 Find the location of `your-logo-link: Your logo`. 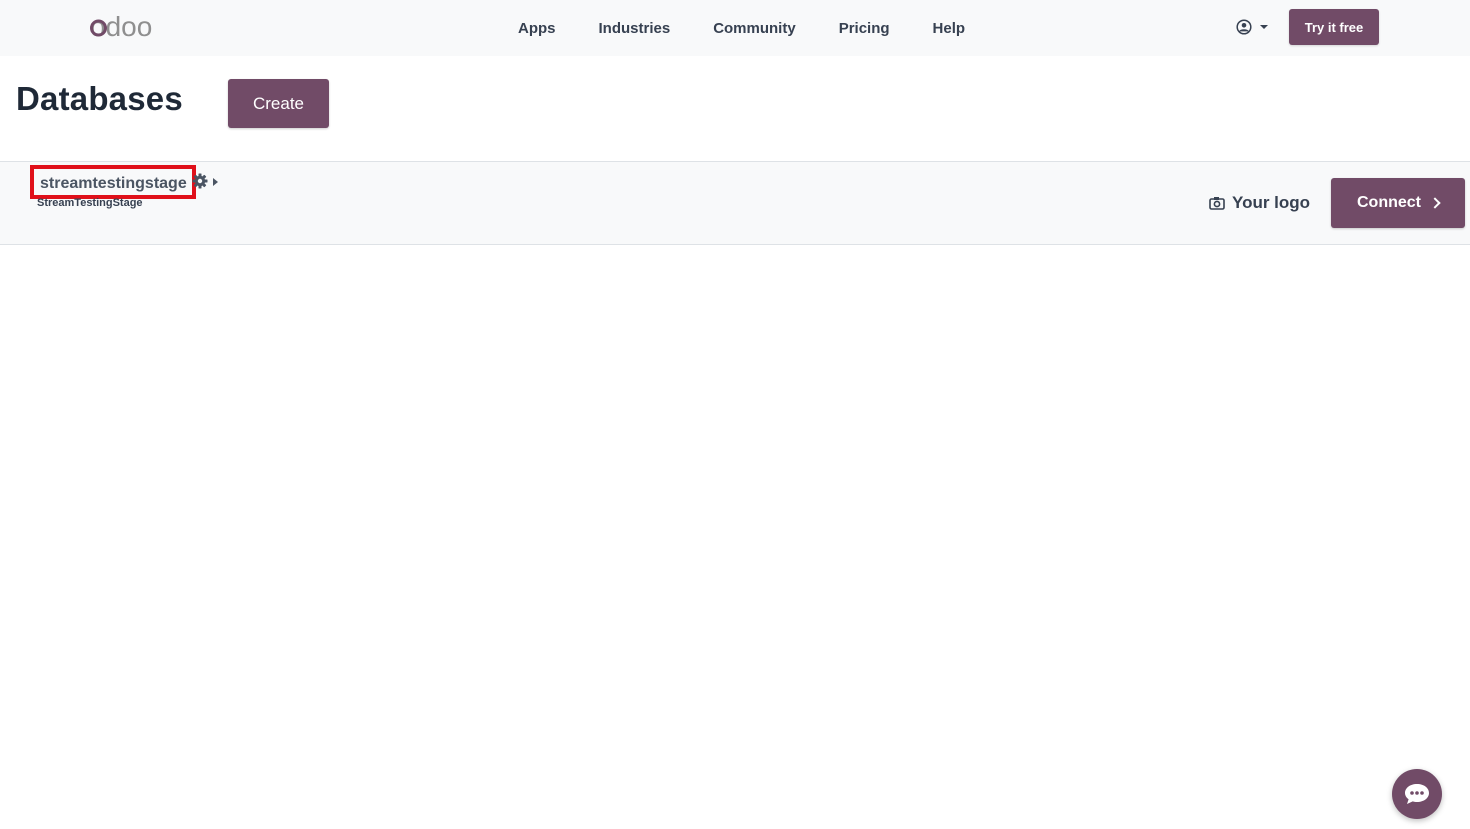

your-logo-link: Your logo is located at coordinates (1259, 203).